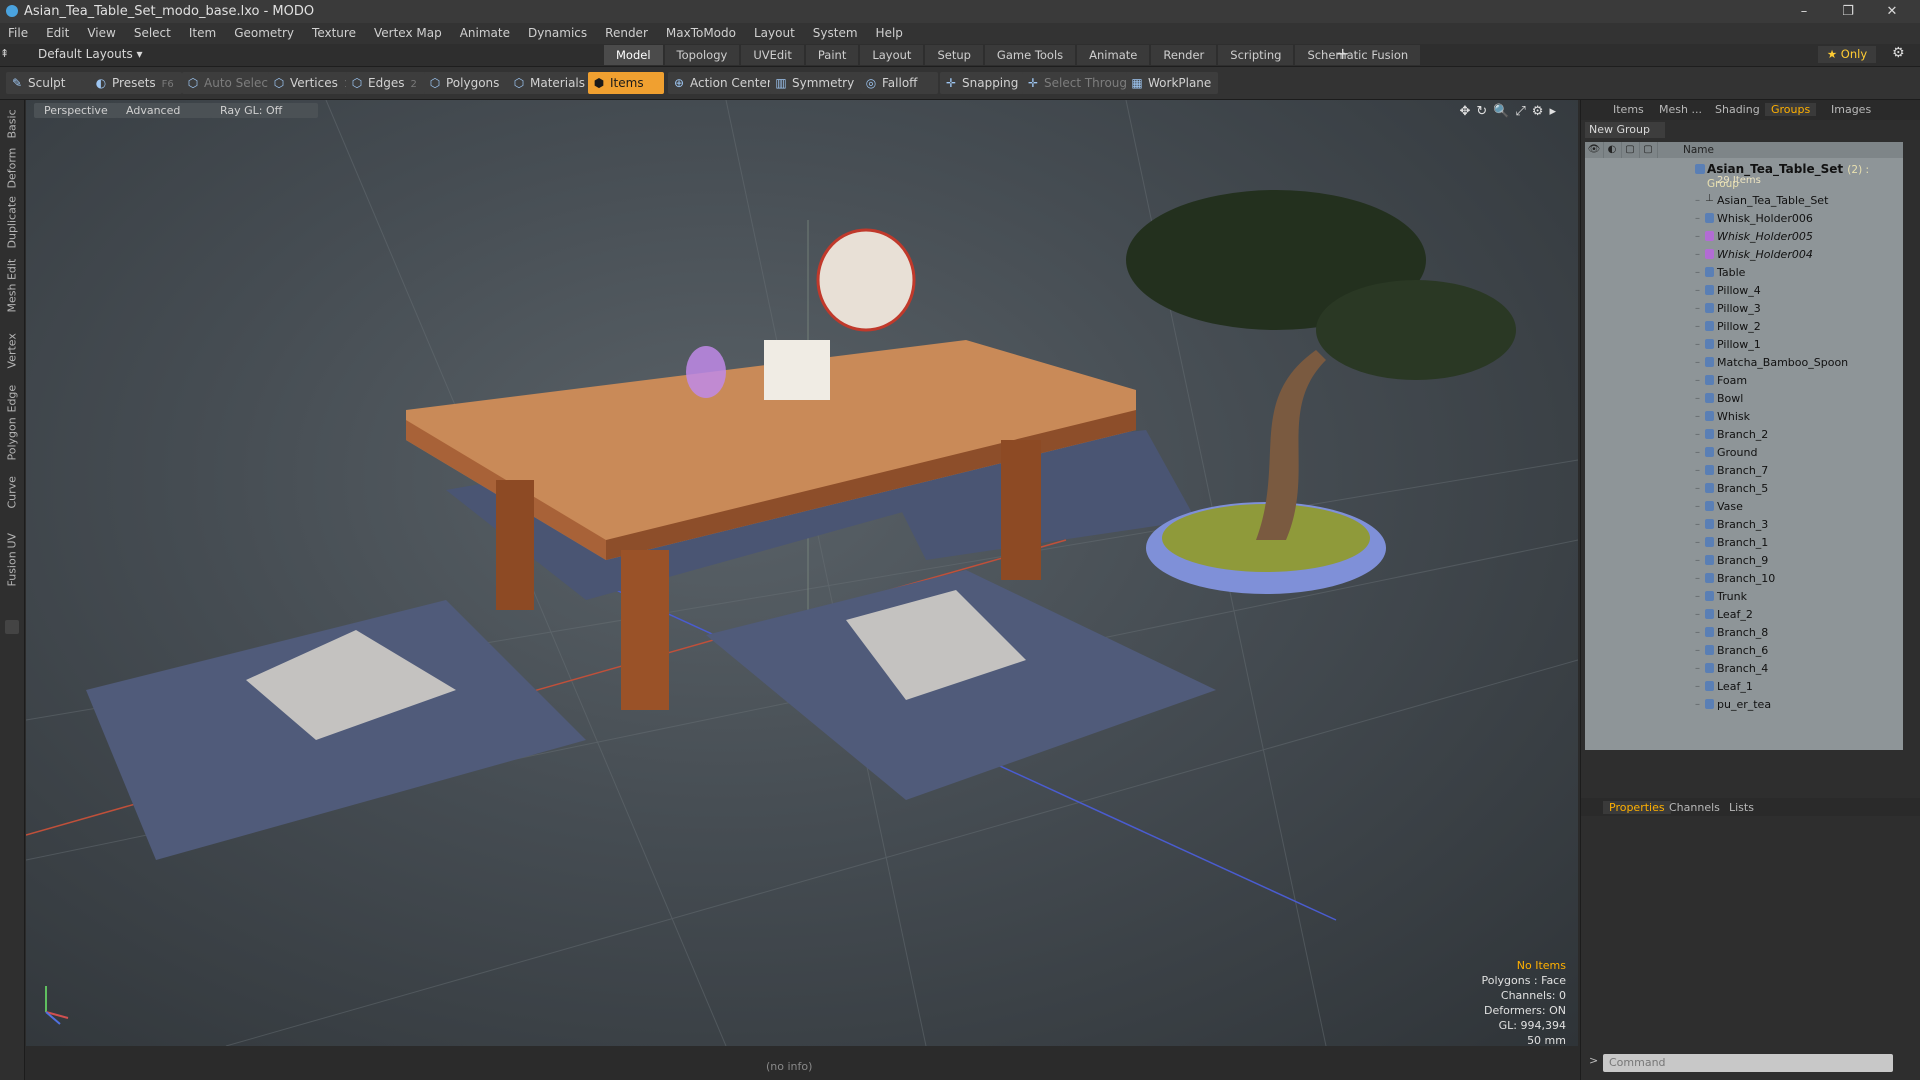  Describe the element at coordinates (264, 110) in the screenshot. I see `raygl-toggle: Ray GL: Off` at that location.